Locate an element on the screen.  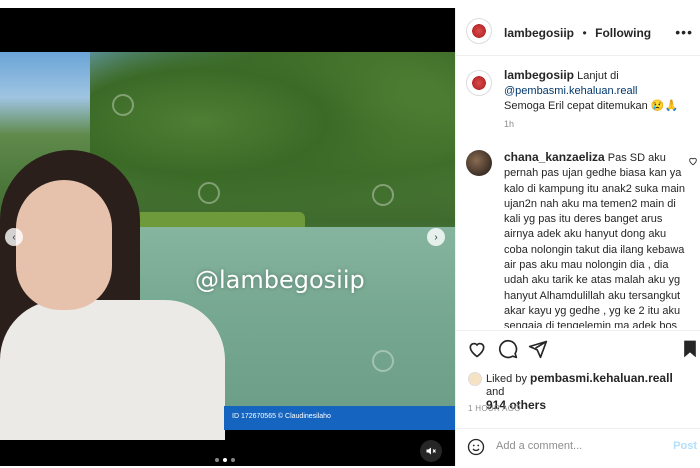
face is located at coordinates (64, 245).